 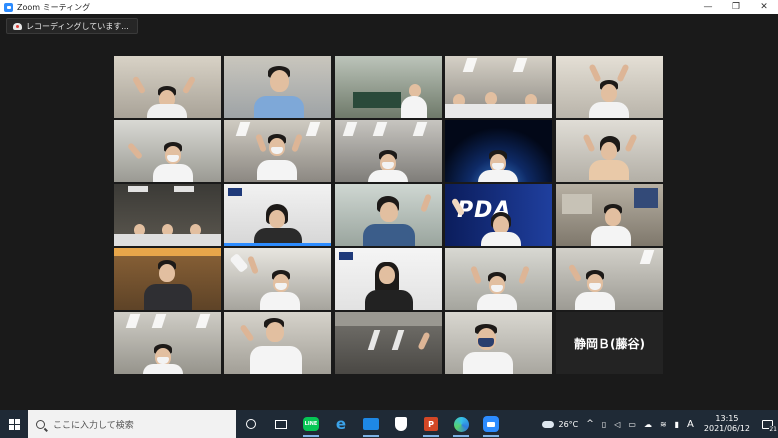 I want to click on speaker-icon: ◁, so click(x=617, y=424).